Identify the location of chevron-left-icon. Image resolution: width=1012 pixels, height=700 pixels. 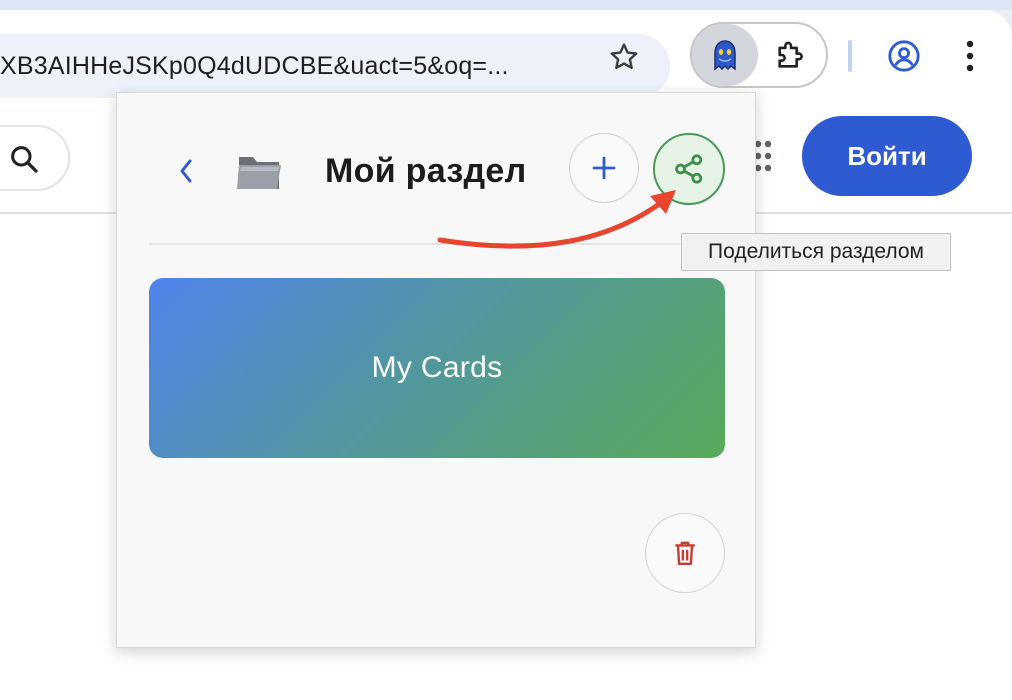
(186, 171).